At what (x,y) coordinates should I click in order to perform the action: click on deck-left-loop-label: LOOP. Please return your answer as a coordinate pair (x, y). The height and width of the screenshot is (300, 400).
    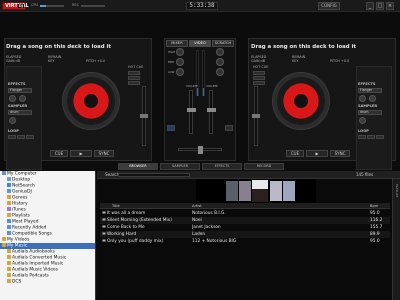
    Looking at the image, I should click on (13, 131).